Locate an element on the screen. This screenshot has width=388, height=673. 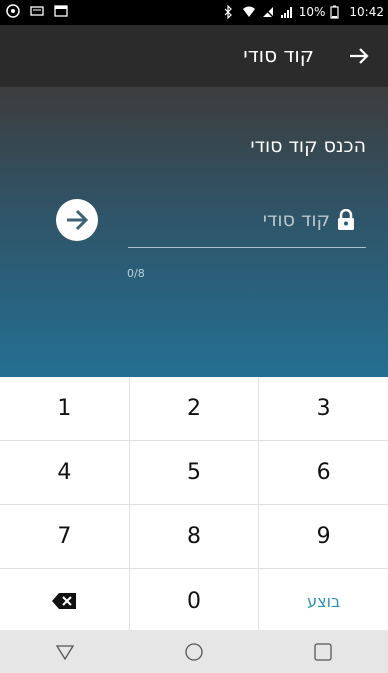
lock-icon is located at coordinates (346, 219).